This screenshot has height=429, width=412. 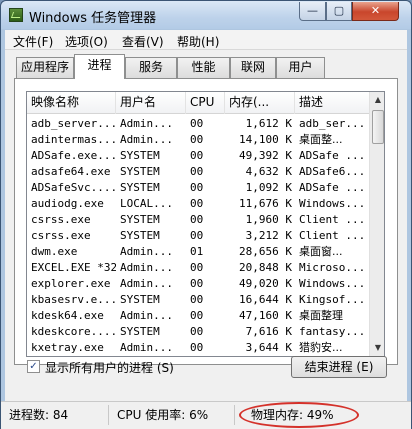 What do you see at coordinates (265, 315) in the screenshot?
I see `process-memory: 47,160 K` at bounding box center [265, 315].